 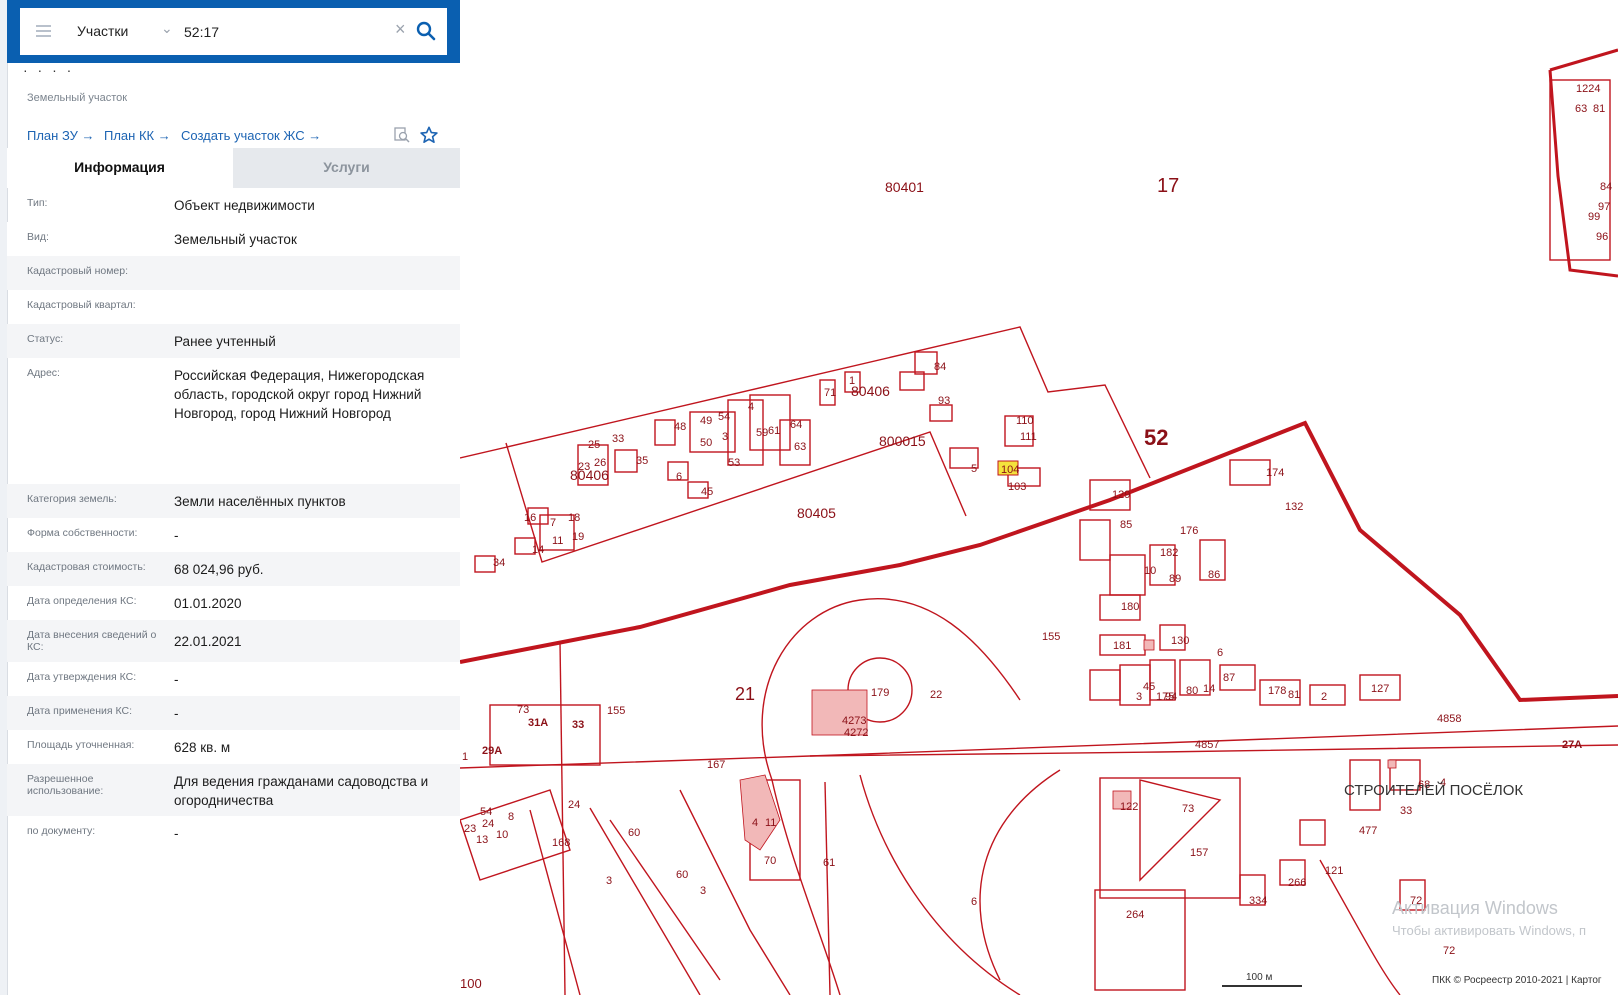 What do you see at coordinates (523, 710) in the screenshot?
I see `parcel-label: 73` at bounding box center [523, 710].